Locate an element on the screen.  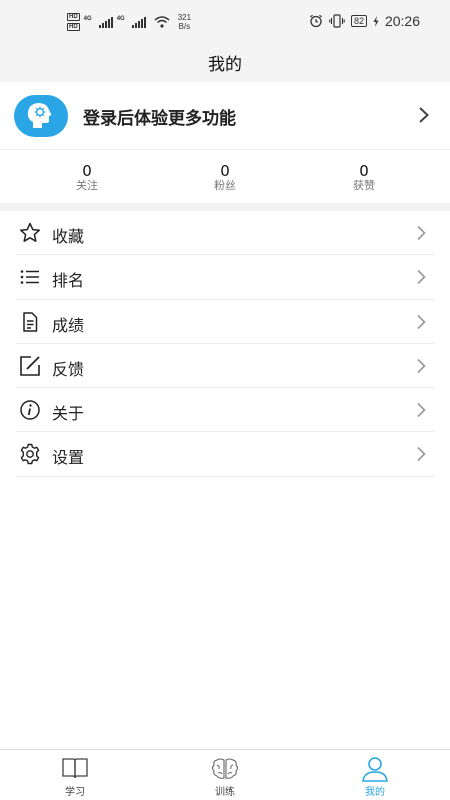
document-icon is located at coordinates (30, 321).